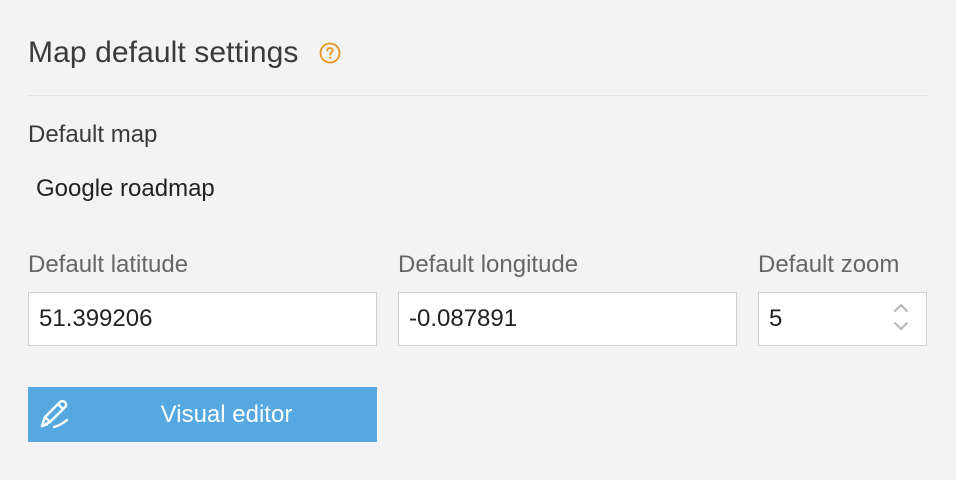  What do you see at coordinates (108, 264) in the screenshot?
I see `latitude-label: Default latitude` at bounding box center [108, 264].